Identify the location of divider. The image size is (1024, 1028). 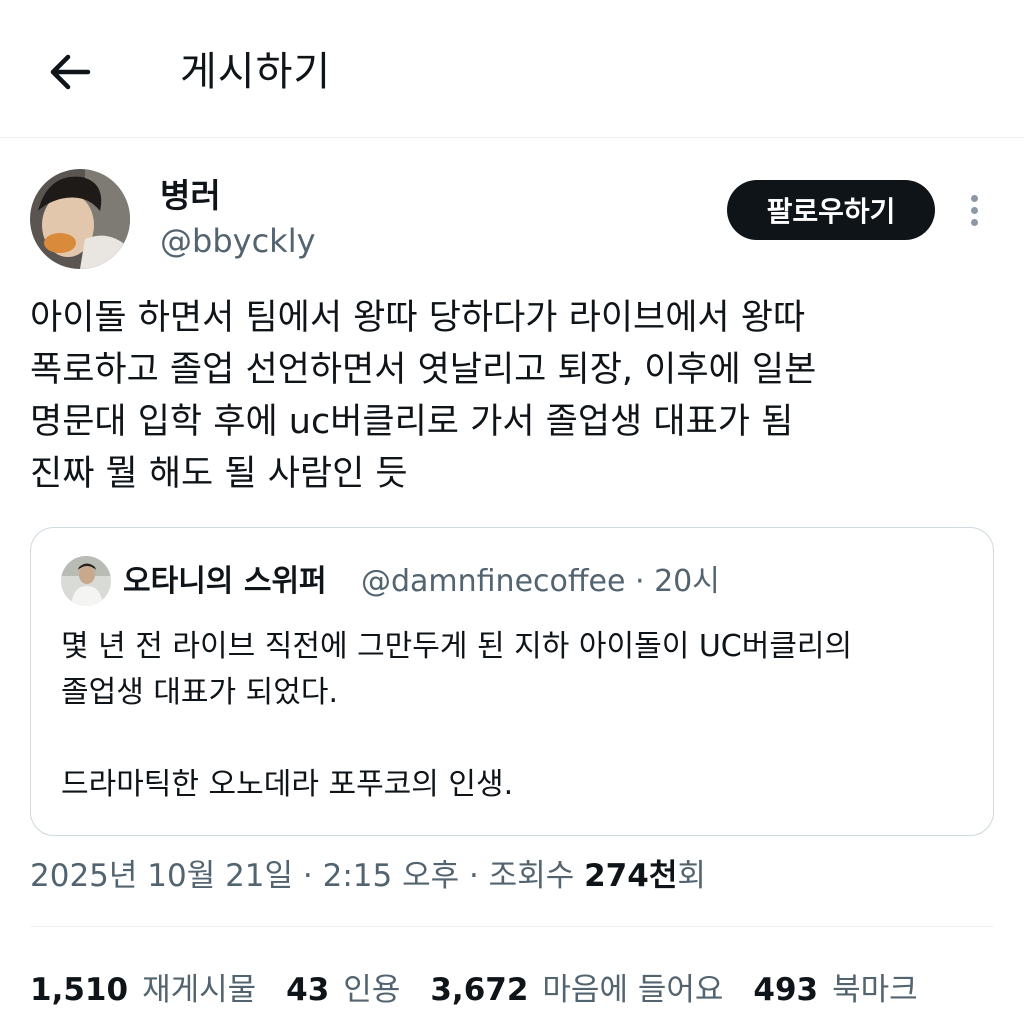
(512, 926).